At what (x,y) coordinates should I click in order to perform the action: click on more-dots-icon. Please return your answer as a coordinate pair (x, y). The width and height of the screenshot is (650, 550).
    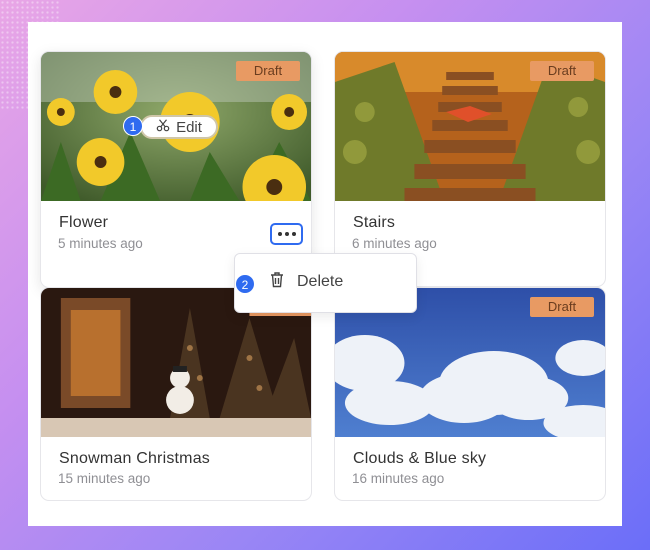
    Looking at the image, I should click on (279, 234).